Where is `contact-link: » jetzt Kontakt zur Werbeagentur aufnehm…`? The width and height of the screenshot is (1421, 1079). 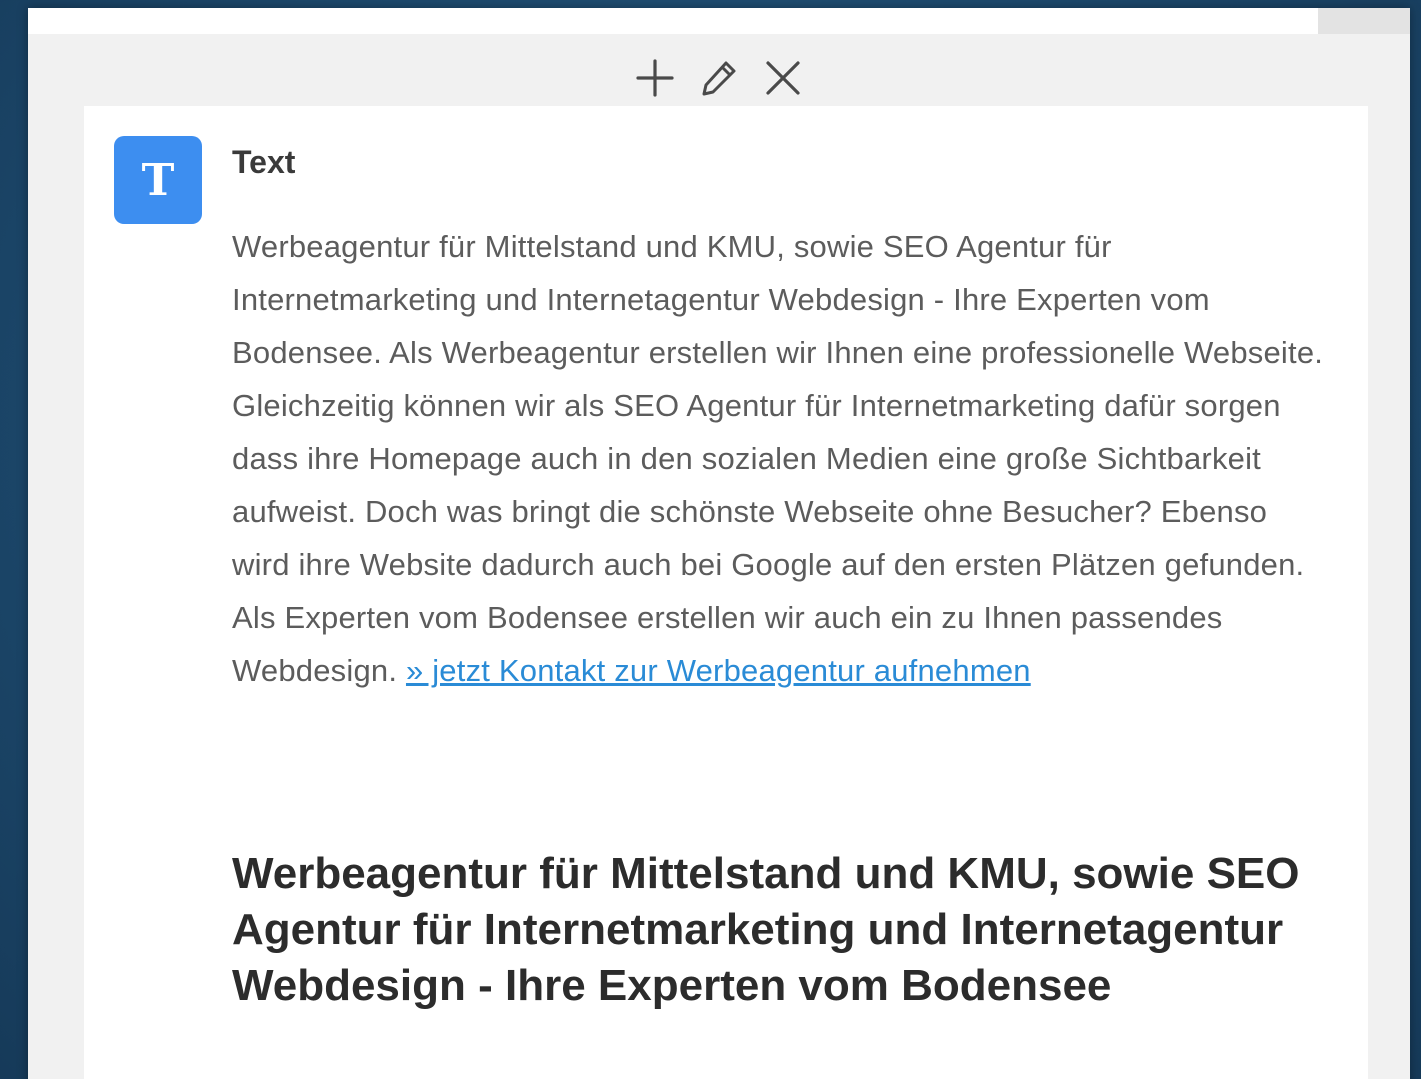 contact-link: » jetzt Kontakt zur Werbeagentur aufnehm… is located at coordinates (718, 670).